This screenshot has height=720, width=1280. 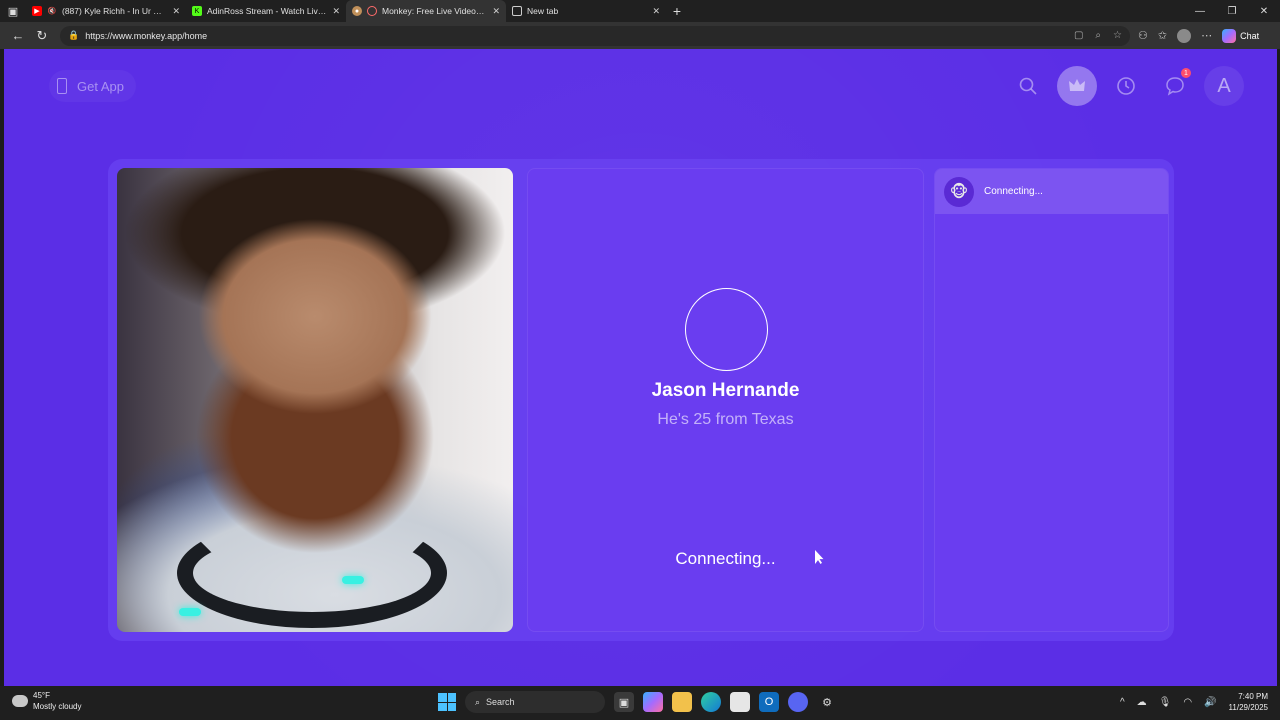 I want to click on youtube-icon: ▶, so click(x=37, y=11).